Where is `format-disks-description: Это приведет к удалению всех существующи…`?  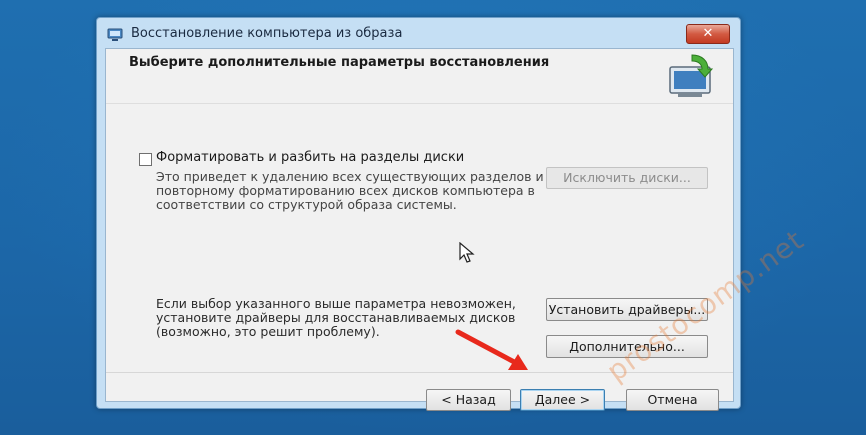 format-disks-description: Это приведет к удалению всех существующи… is located at coordinates (351, 191).